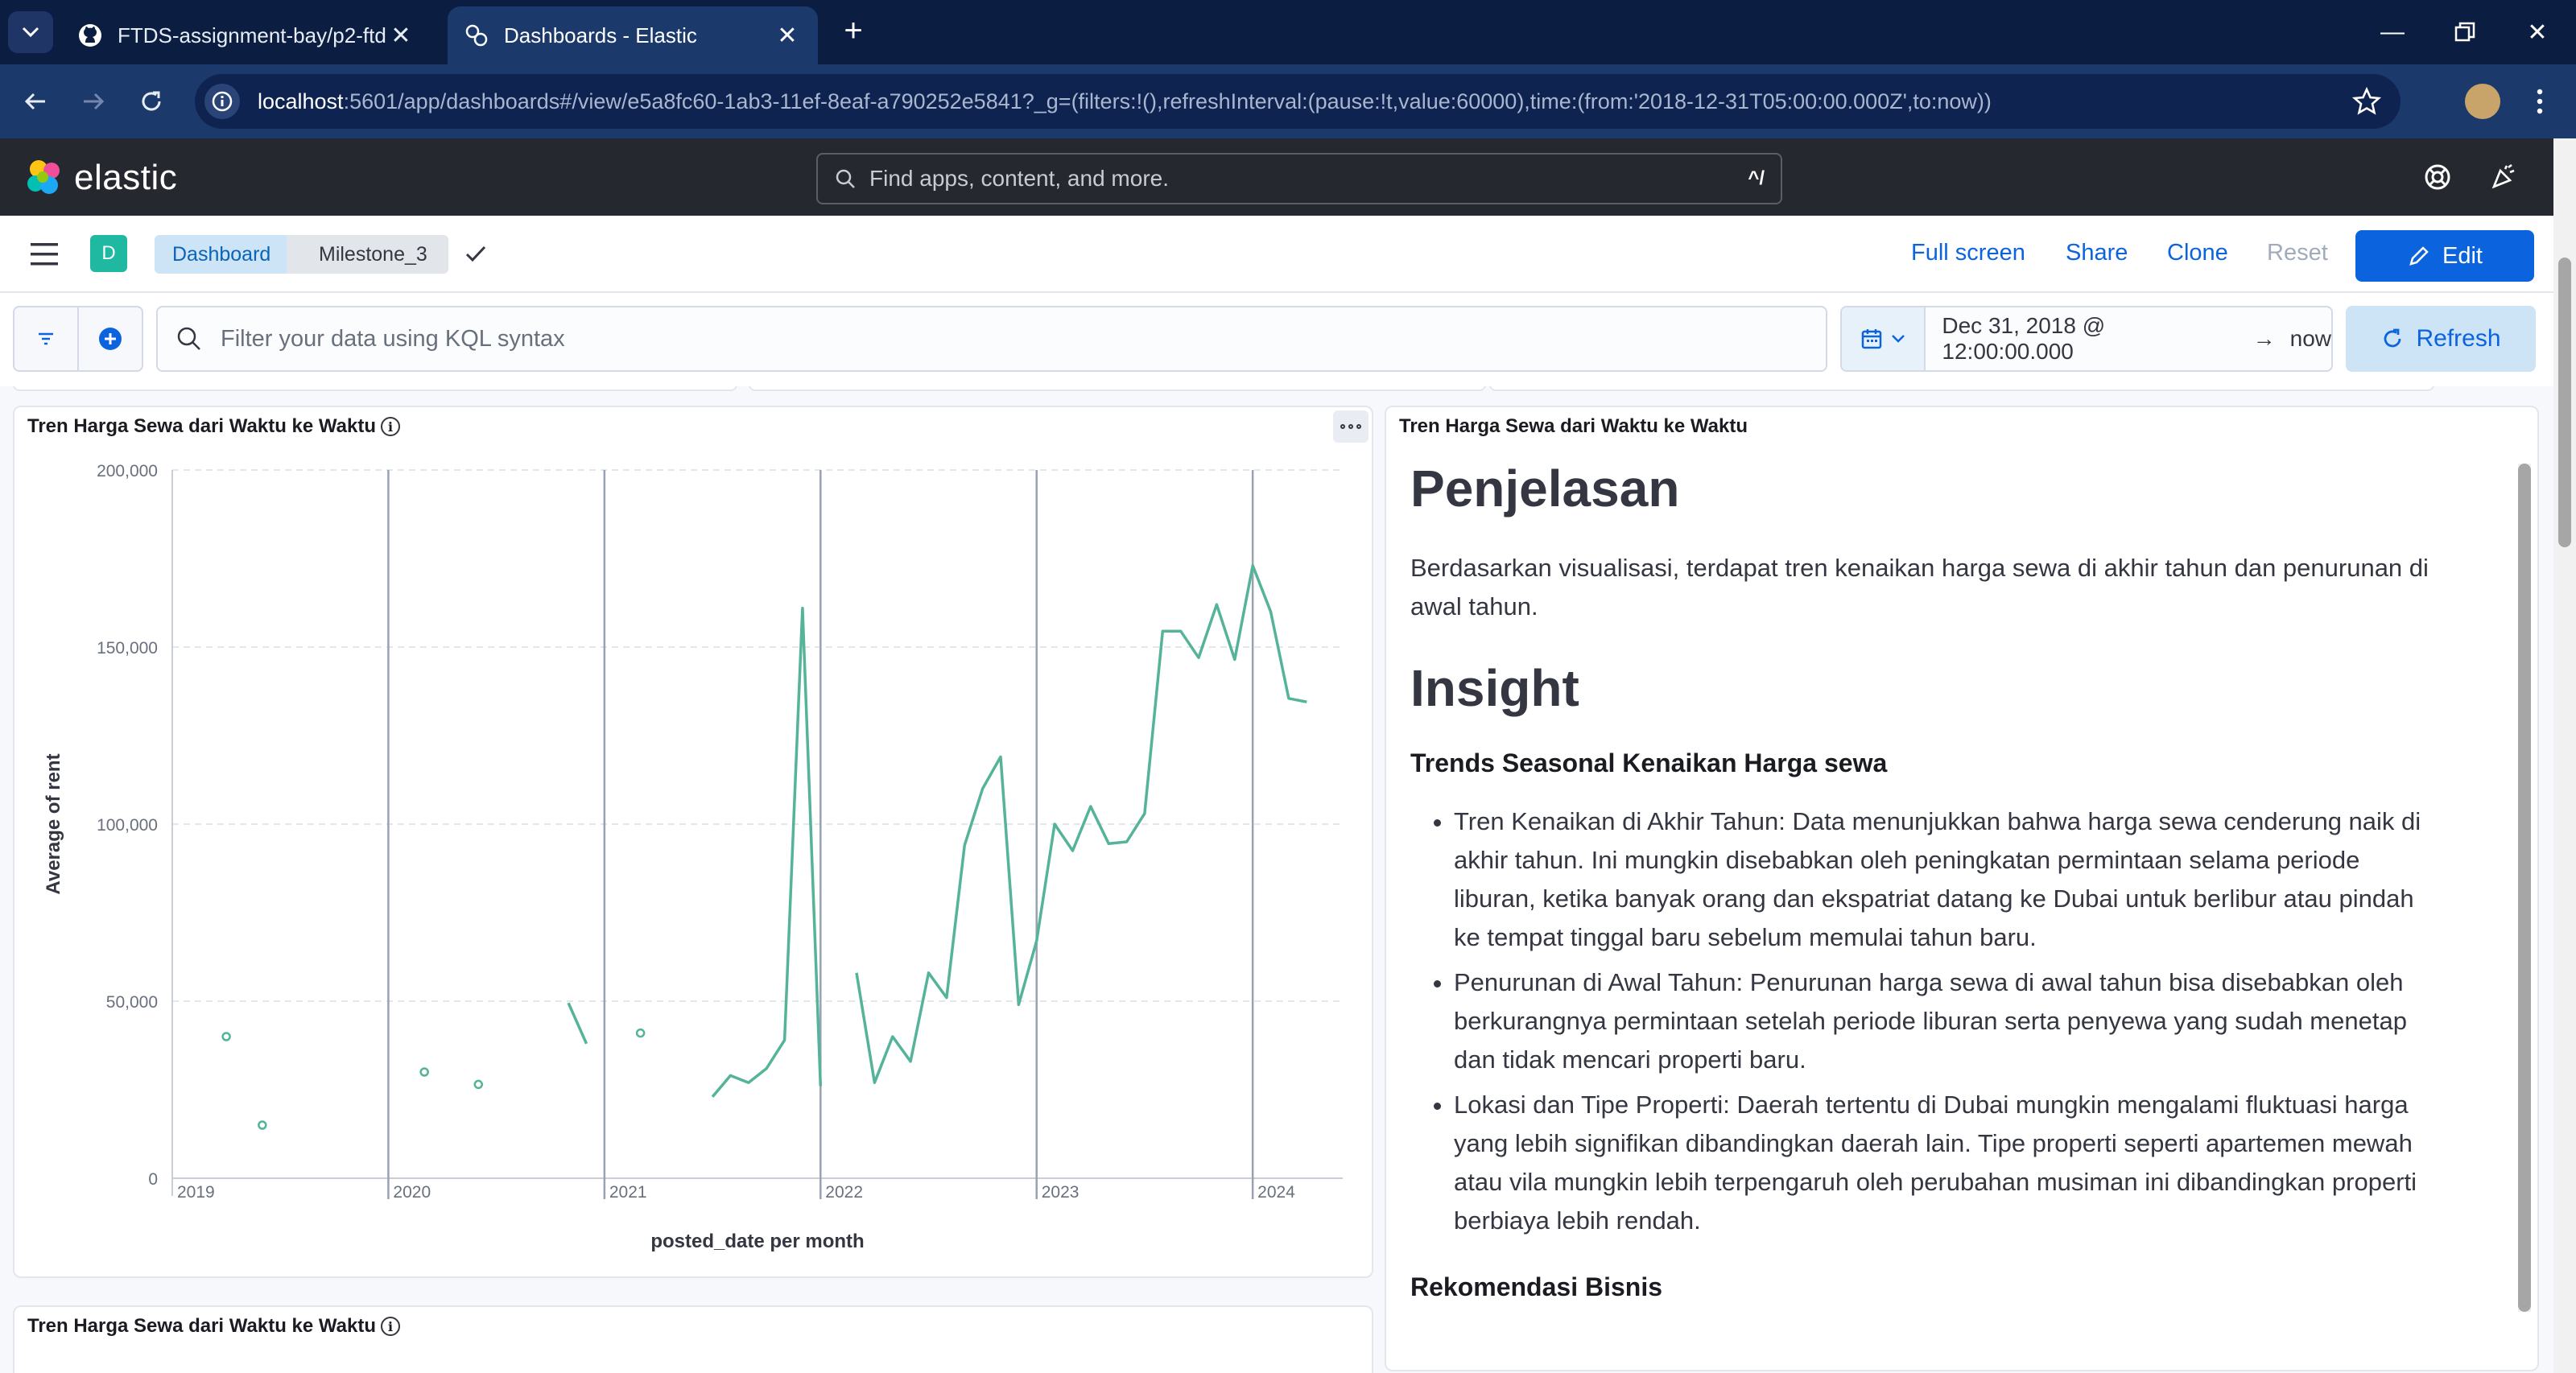 The height and width of the screenshot is (1373, 2576). I want to click on plus-circle-icon, so click(111, 339).